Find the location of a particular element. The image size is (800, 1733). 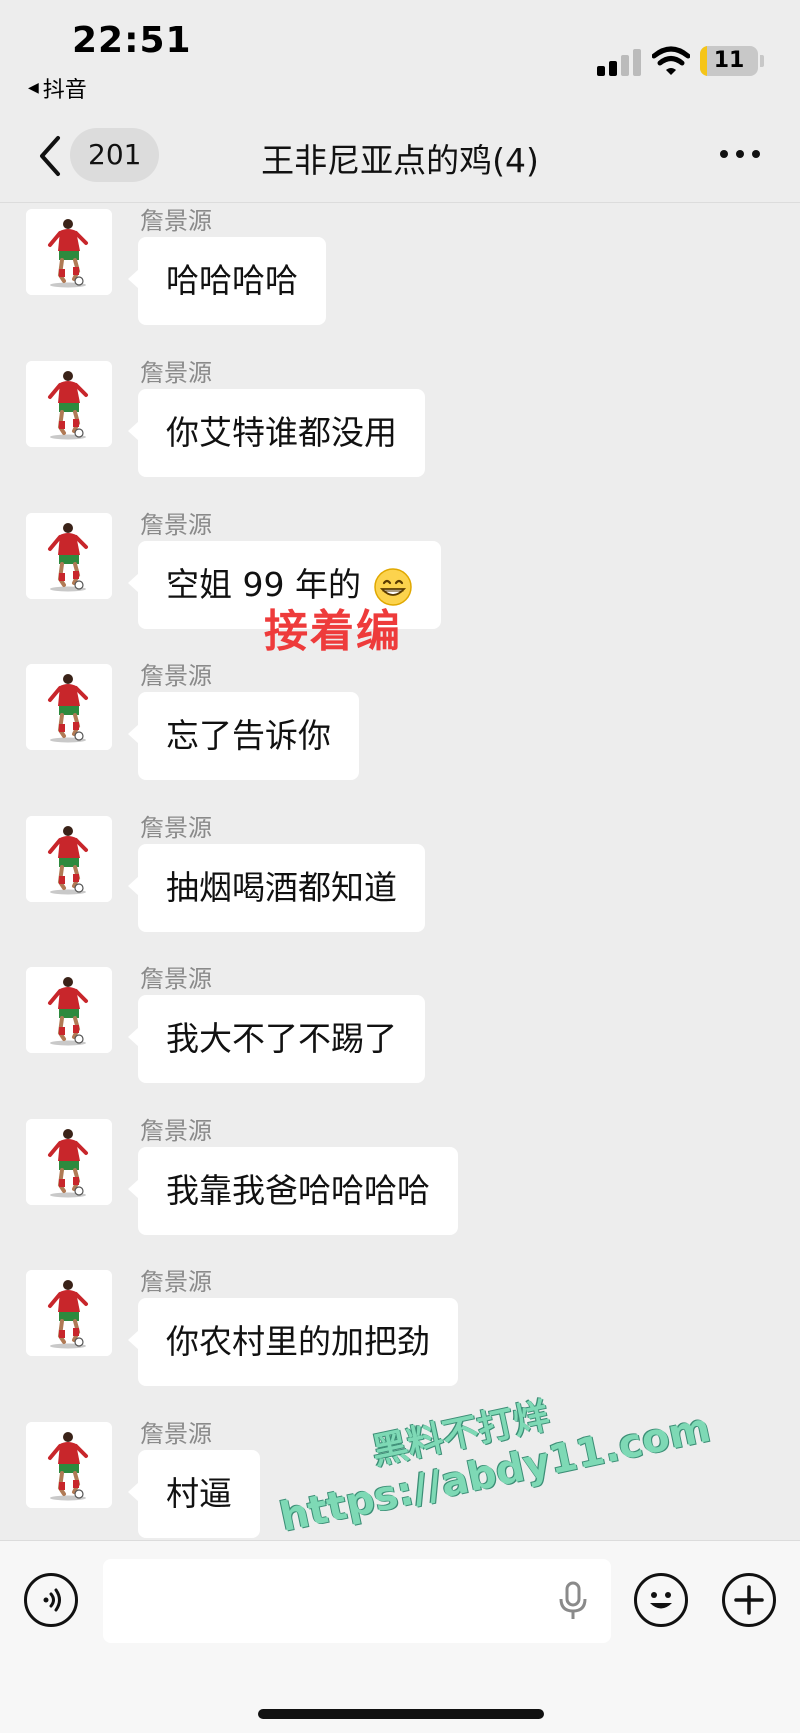

message-bubble: 忘了告诉你 is located at coordinates (243, 736).